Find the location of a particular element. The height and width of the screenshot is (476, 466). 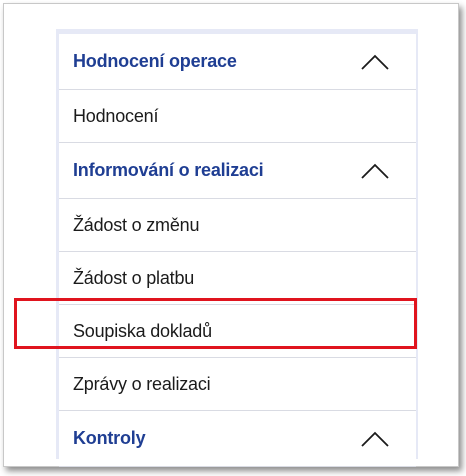

menu-item-label: Žádost o změnu is located at coordinates (136, 224).